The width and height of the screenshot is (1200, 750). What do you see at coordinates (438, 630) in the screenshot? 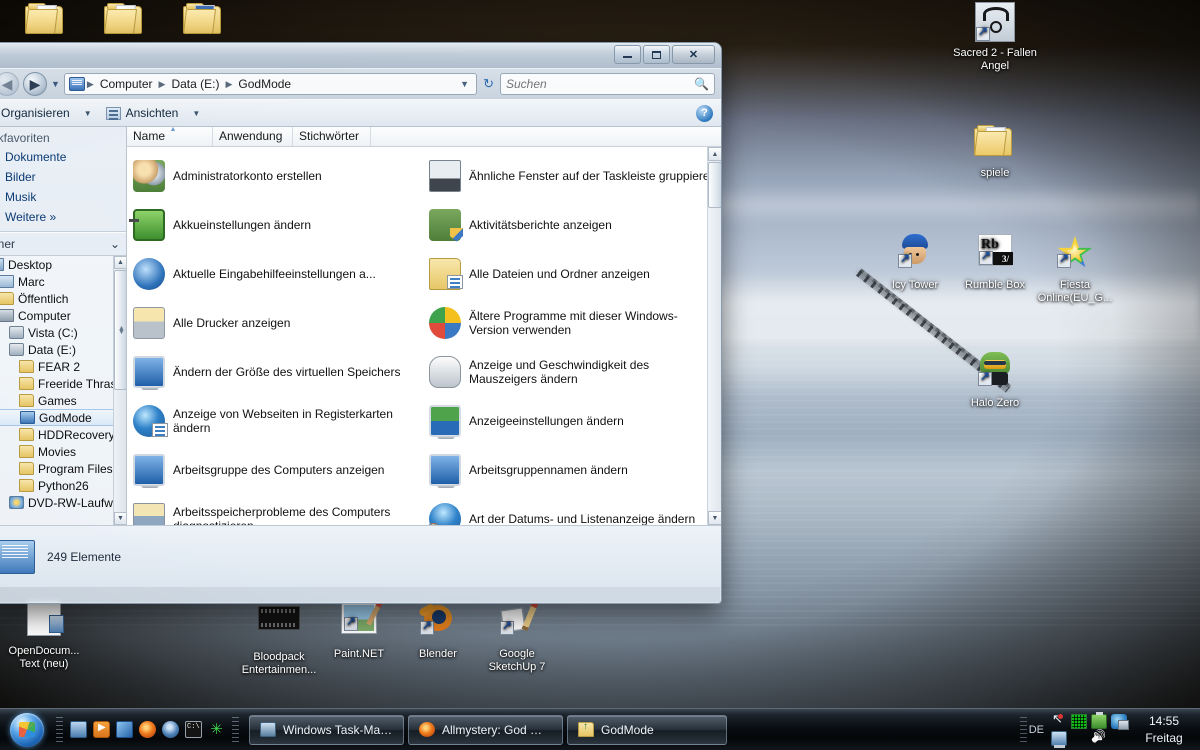
I see `desktop-icon-blender: Blender` at bounding box center [438, 630].